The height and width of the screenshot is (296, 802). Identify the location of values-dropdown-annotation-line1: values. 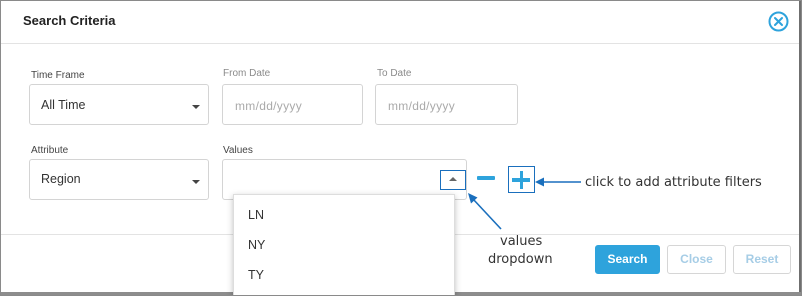
(521, 241).